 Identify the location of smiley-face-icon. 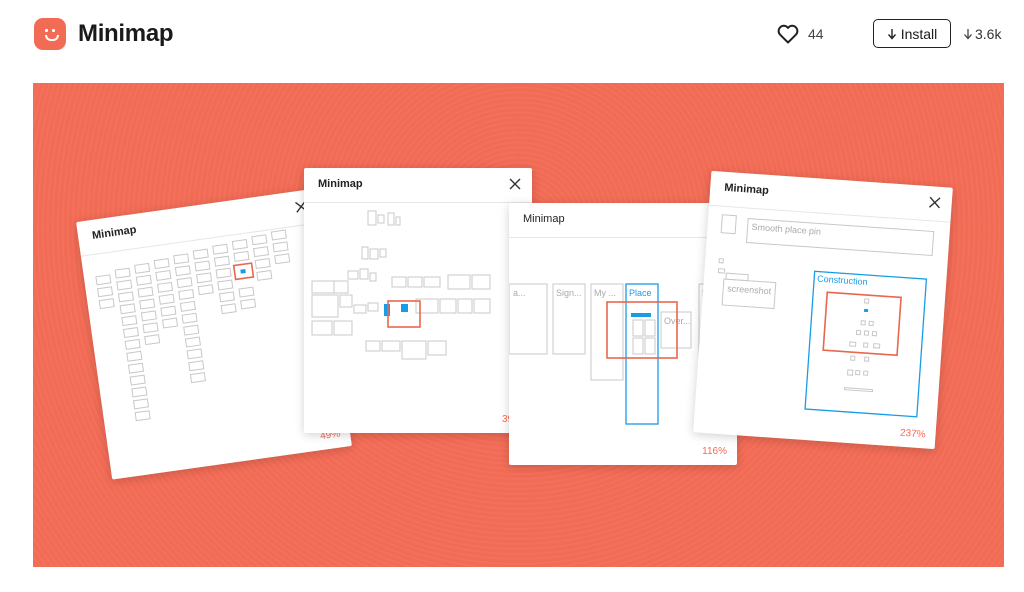
(50, 34).